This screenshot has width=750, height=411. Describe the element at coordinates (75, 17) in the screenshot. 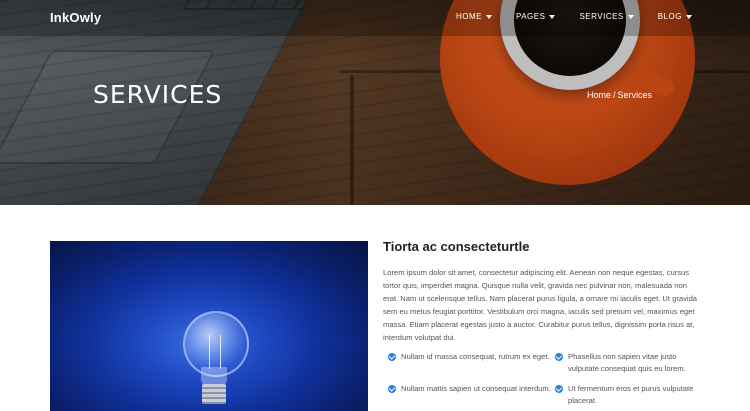

I see `brand-logo: InkOwly` at that location.